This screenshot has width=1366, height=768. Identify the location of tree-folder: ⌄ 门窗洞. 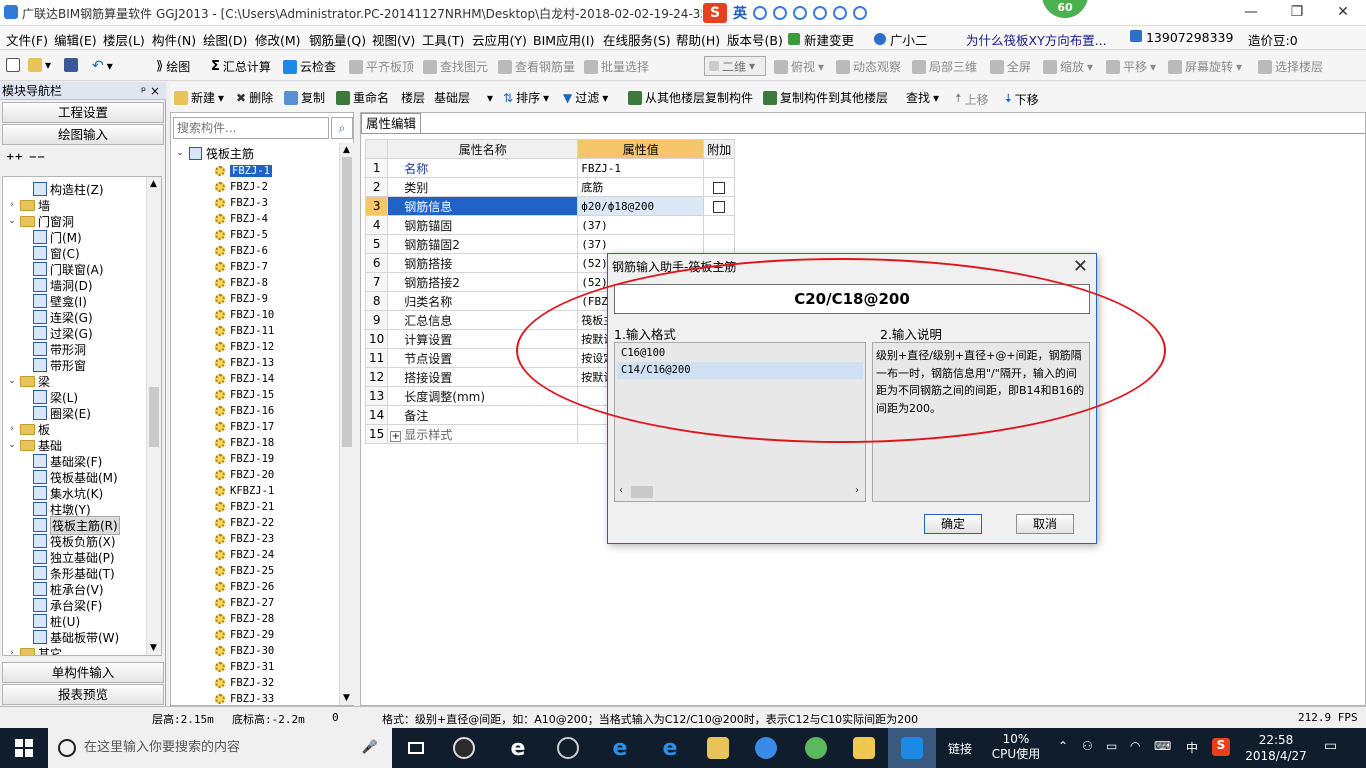
(40, 221).